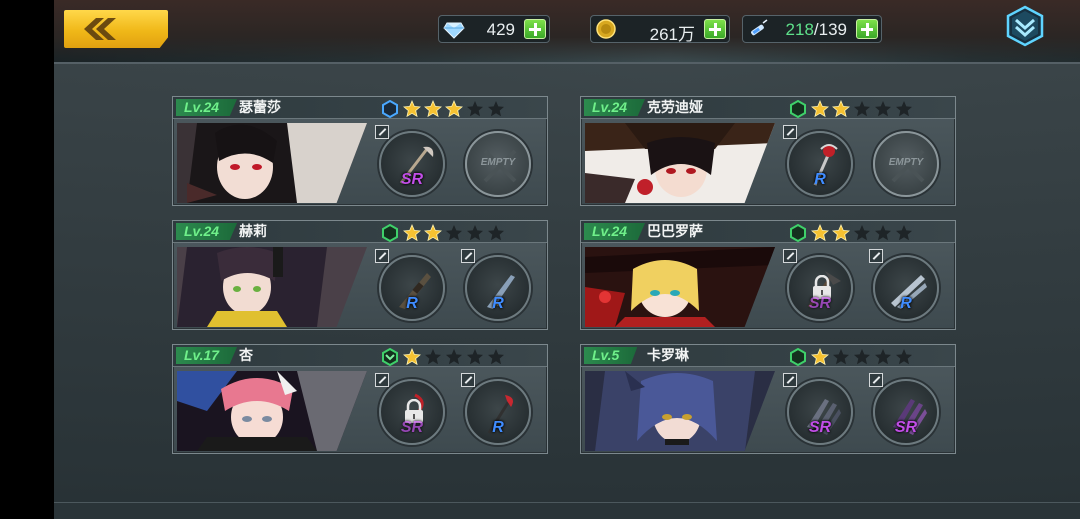  What do you see at coordinates (830, 29) in the screenshot?
I see `stamina-max: /139` at bounding box center [830, 29].